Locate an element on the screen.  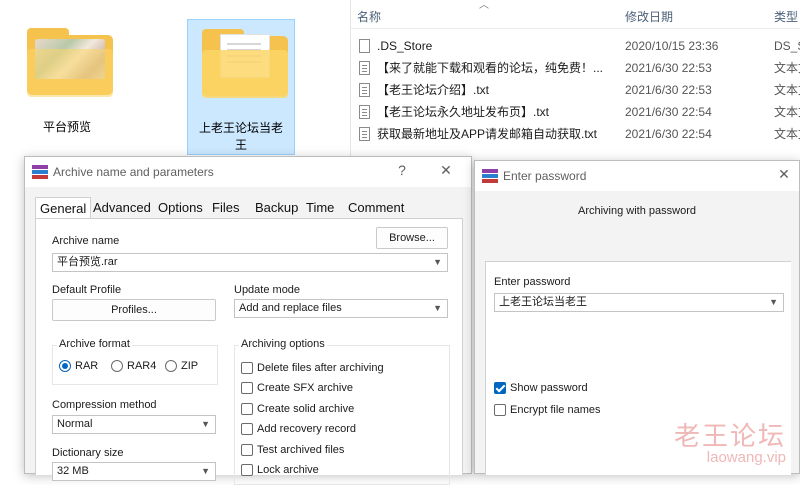
encrypt-names-checkbox is located at coordinates (500, 410).